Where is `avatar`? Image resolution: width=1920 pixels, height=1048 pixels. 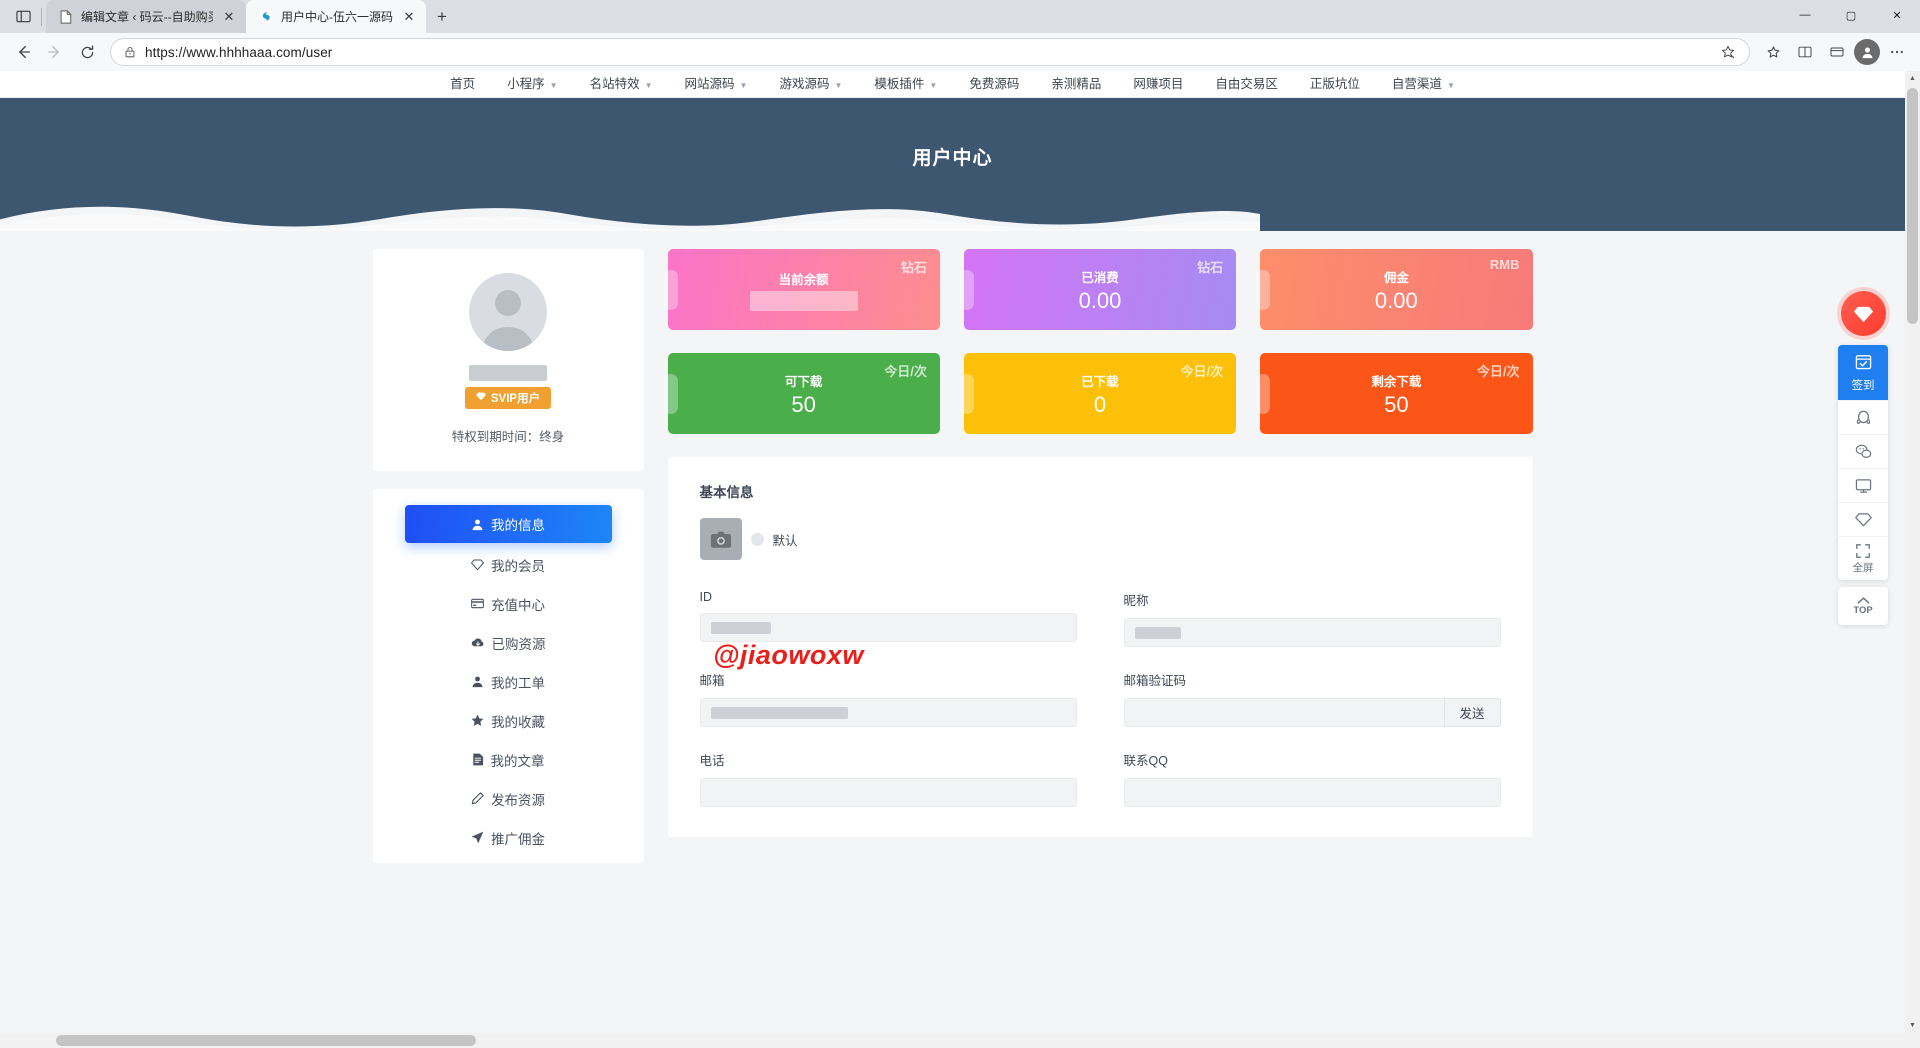 avatar is located at coordinates (508, 312).